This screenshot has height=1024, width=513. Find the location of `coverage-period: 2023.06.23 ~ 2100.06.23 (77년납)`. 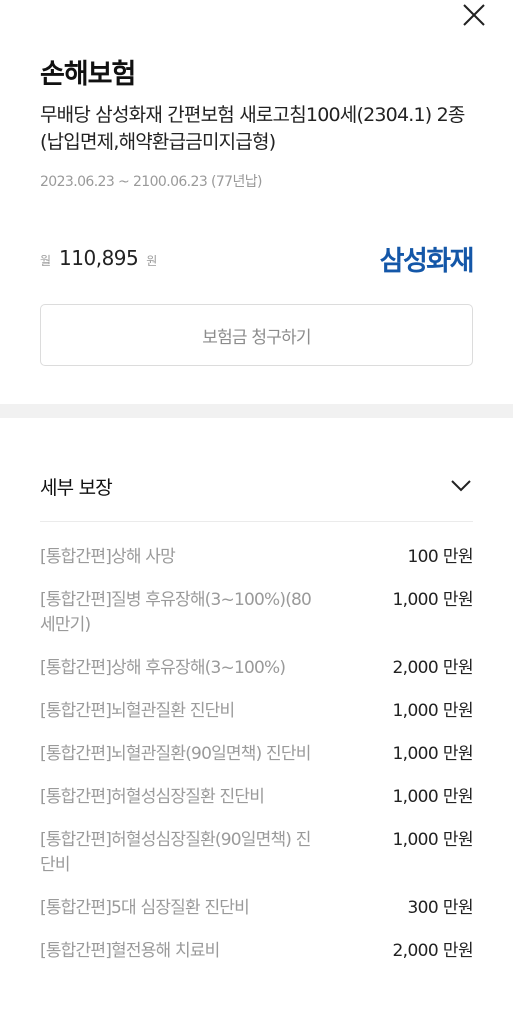

coverage-period: 2023.06.23 ~ 2100.06.23 (77년납) is located at coordinates (151, 182).